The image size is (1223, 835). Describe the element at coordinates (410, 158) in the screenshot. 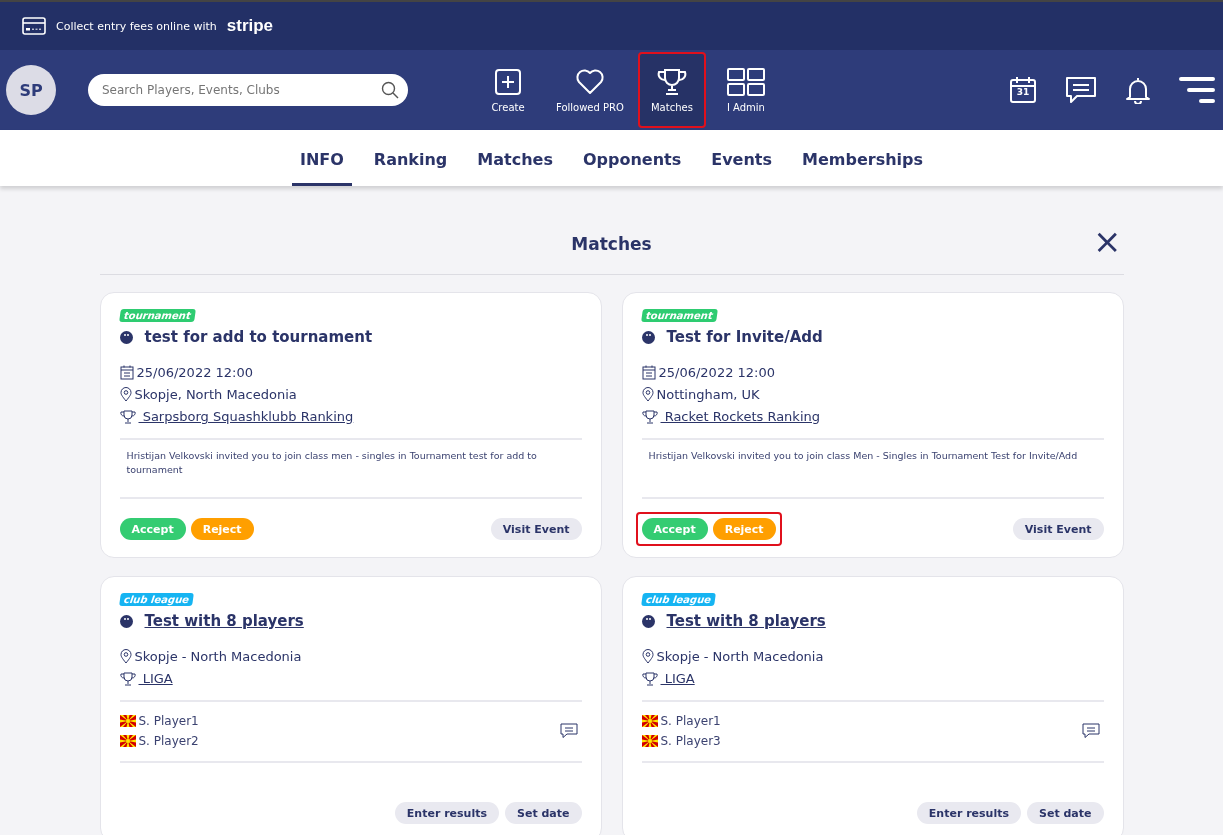

I see `tab: Ranking` at that location.